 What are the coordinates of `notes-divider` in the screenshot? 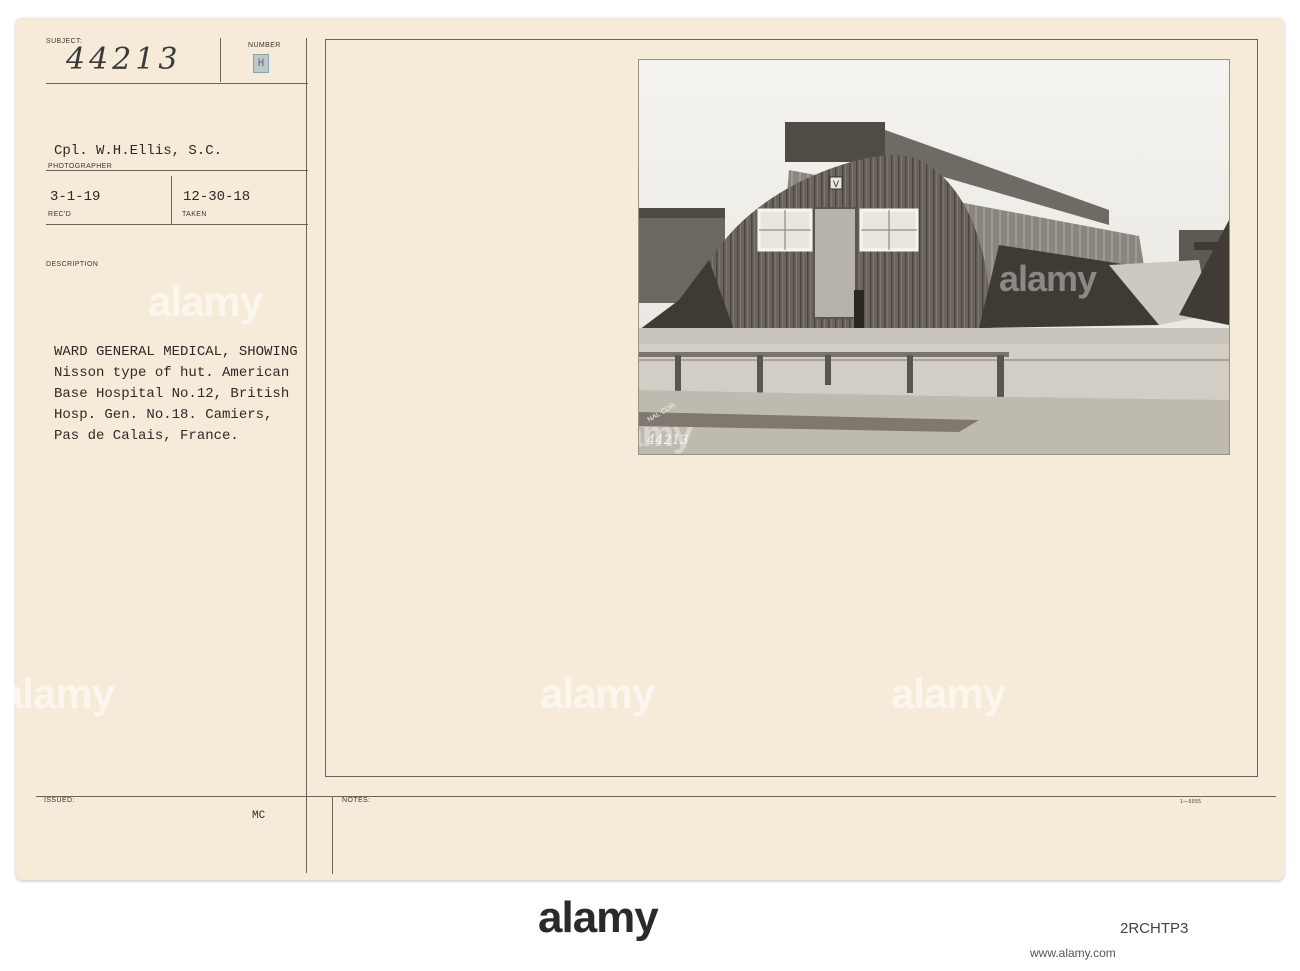 It's located at (332, 835).